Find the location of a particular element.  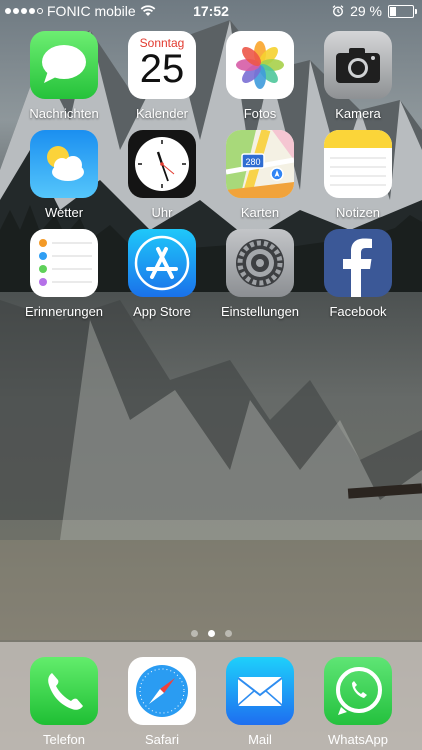

camera-icon is located at coordinates (358, 65).